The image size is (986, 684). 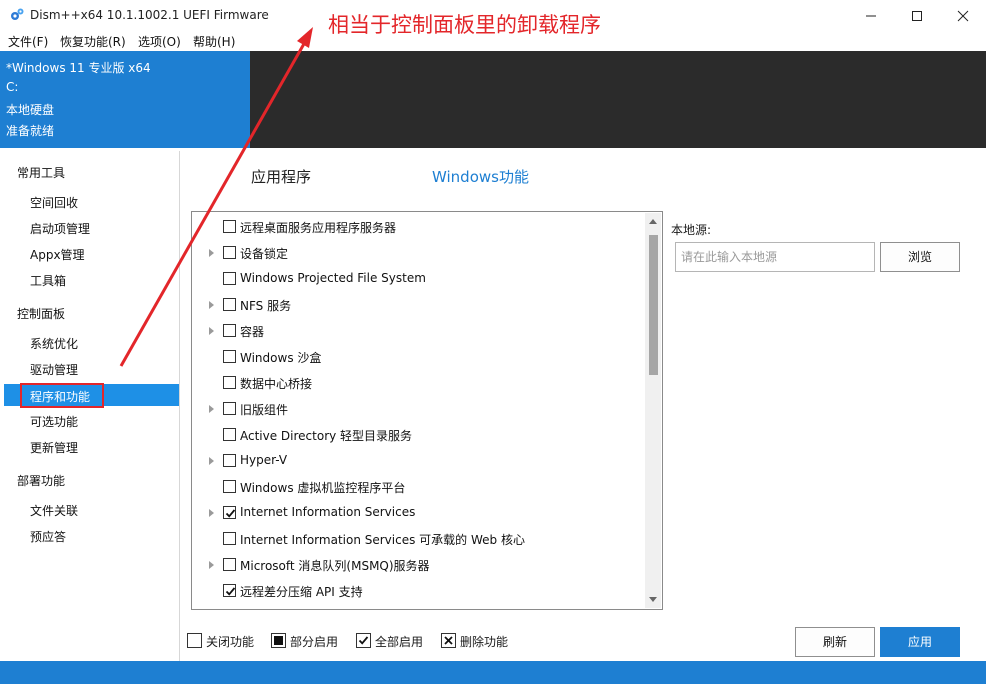 What do you see at coordinates (91, 446) in the screenshot?
I see `sidebar-item-updates: 更新管理` at bounding box center [91, 446].